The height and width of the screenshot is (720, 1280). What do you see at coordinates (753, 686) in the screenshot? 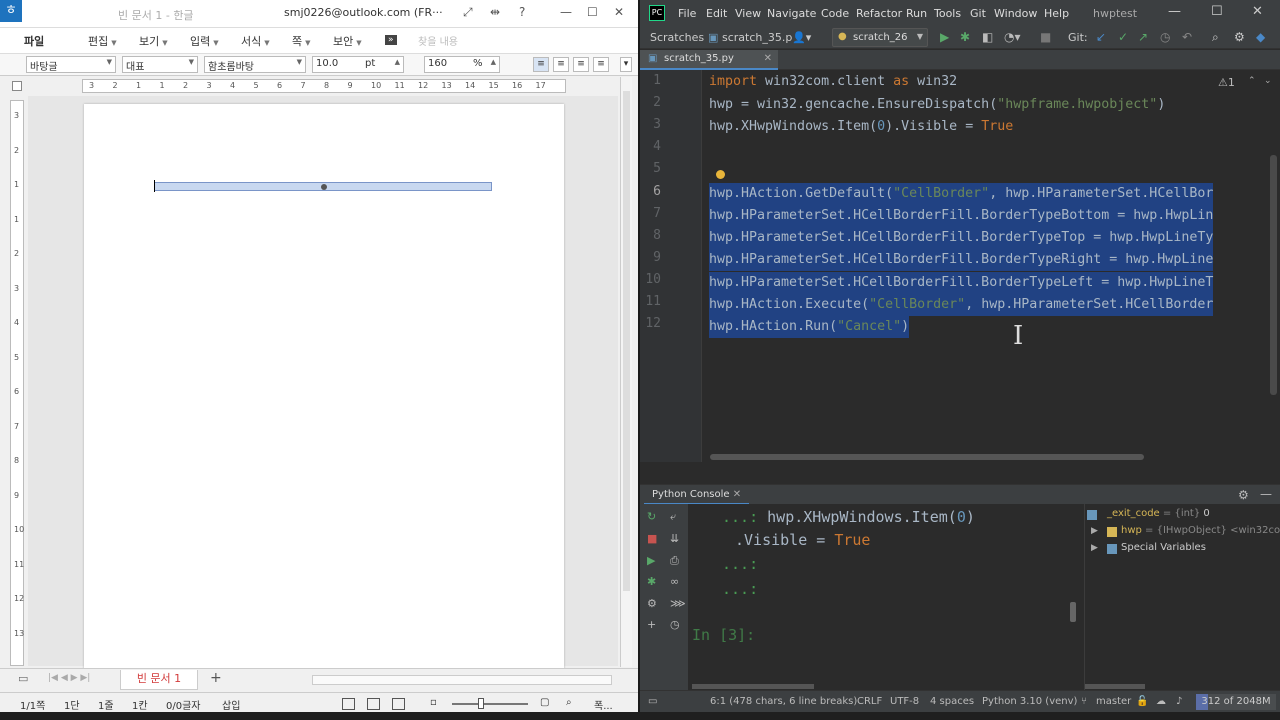
I see `console-hscrollbar` at bounding box center [753, 686].